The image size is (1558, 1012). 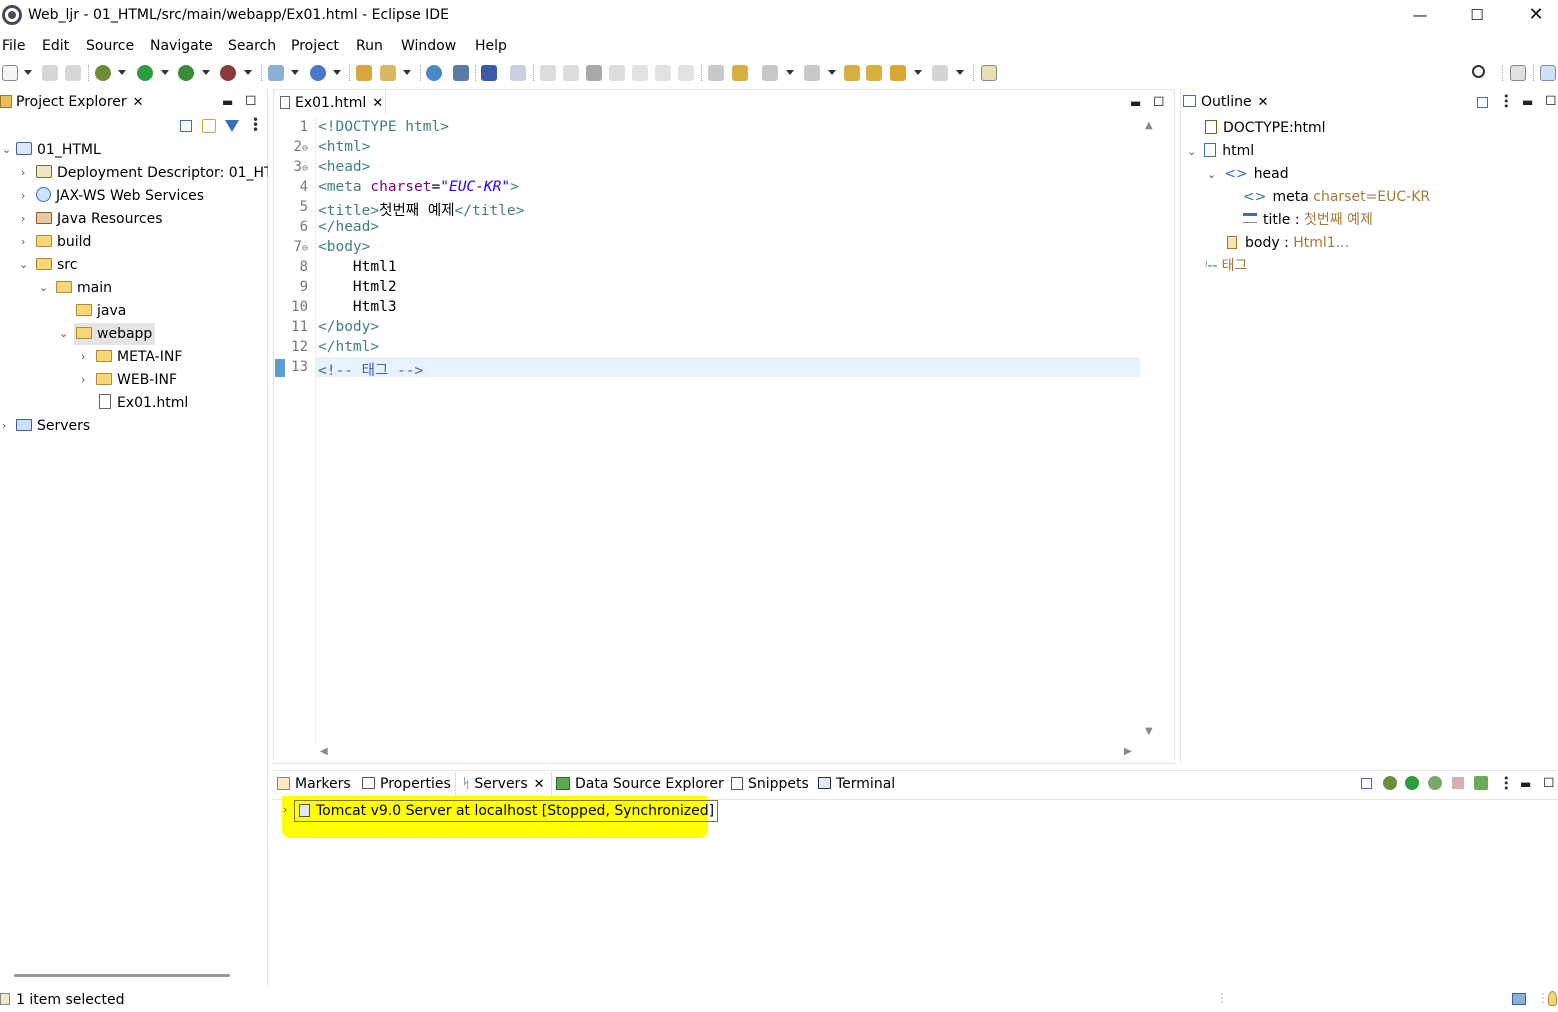 I want to click on step-return-icon, so click(x=686, y=73).